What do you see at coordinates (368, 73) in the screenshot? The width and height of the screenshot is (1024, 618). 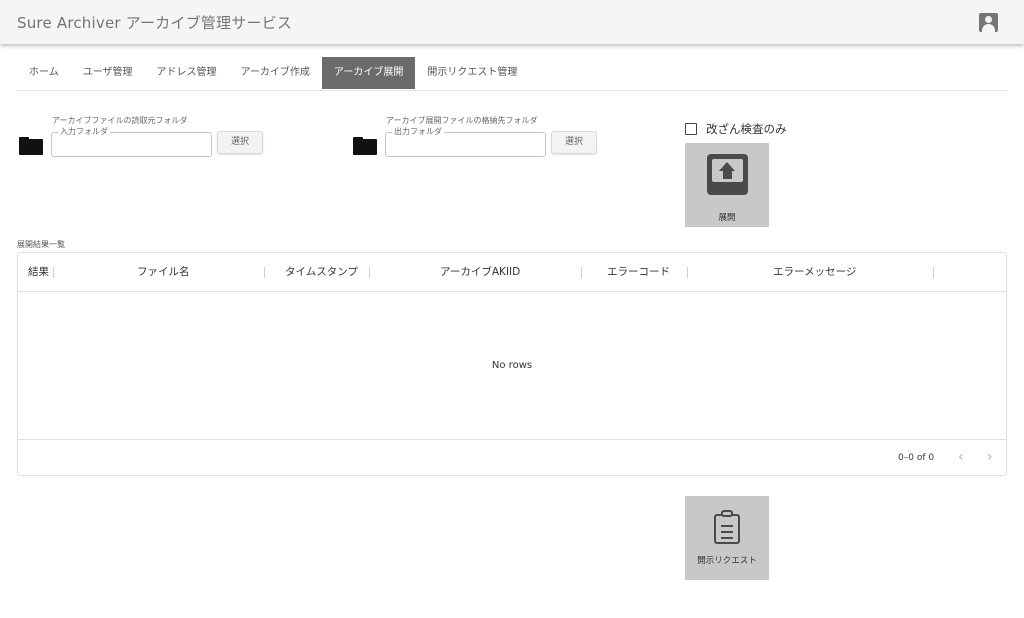 I see `tab-archive-expand: アーカイブ展開` at bounding box center [368, 73].